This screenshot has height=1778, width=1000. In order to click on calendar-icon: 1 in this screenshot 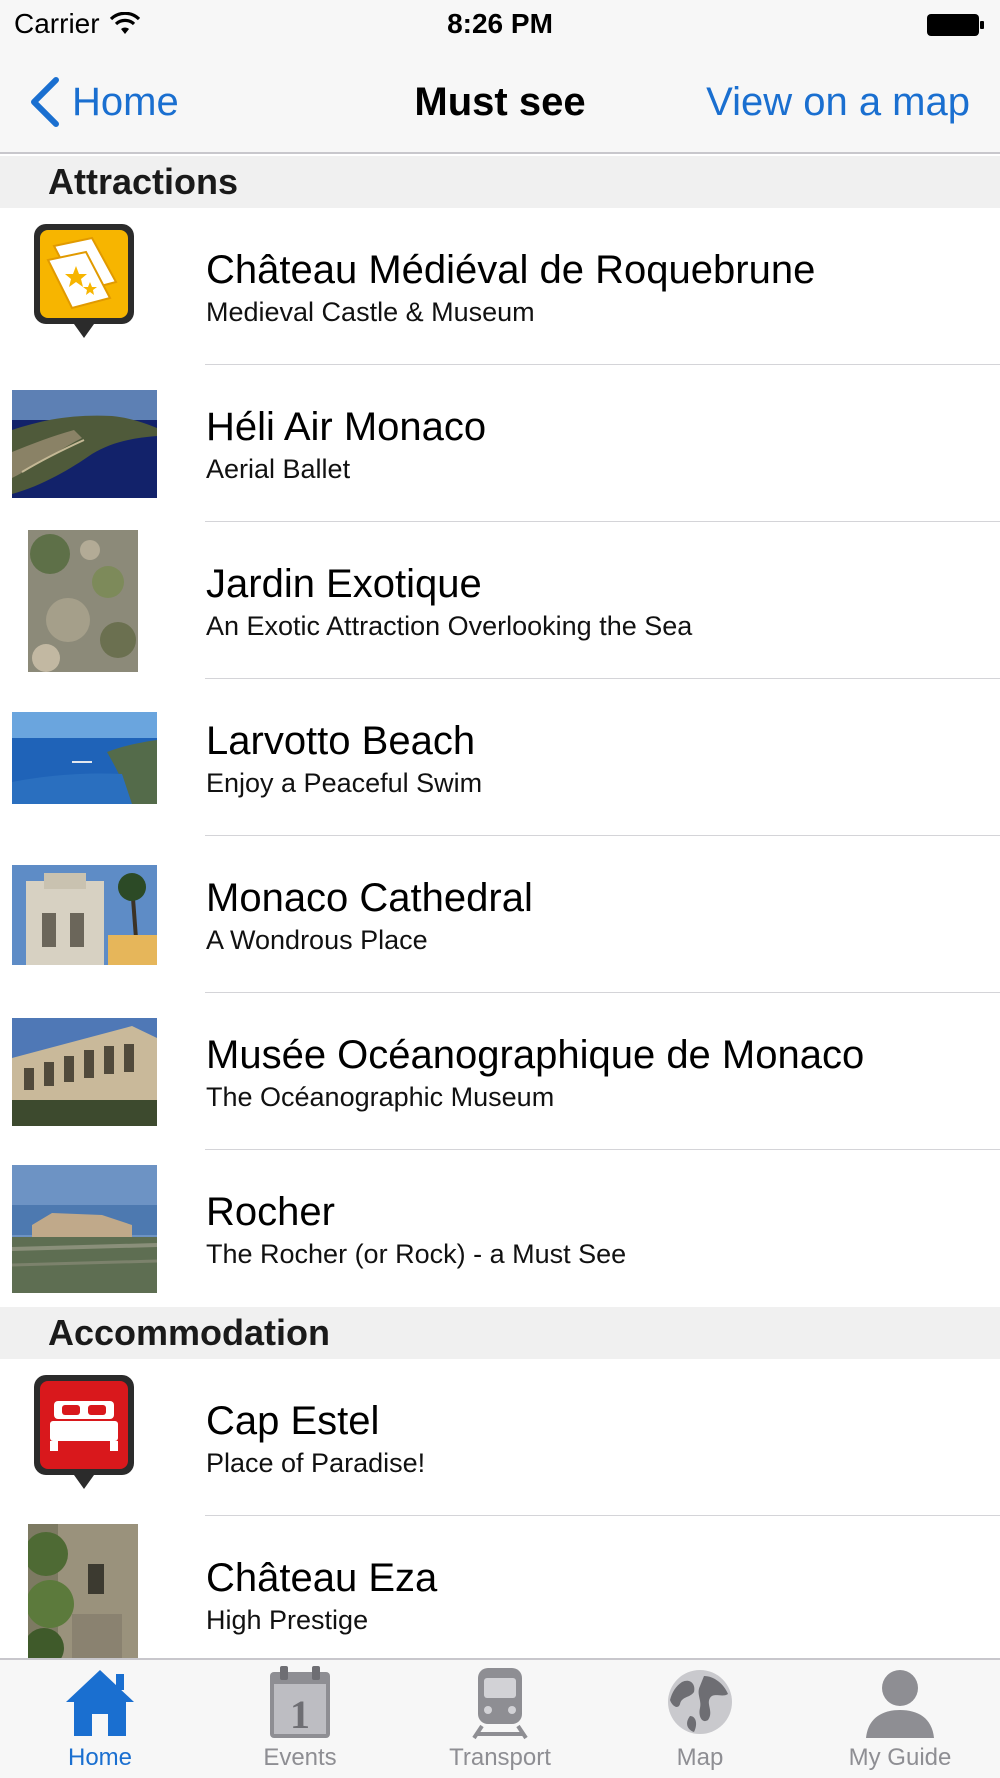, I will do `click(300, 1702)`.